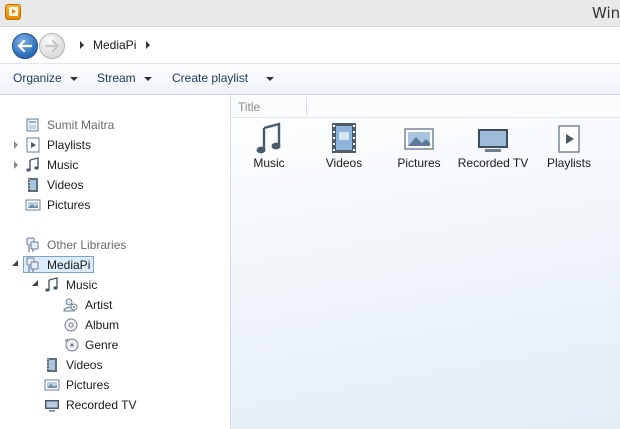 This screenshot has width=620, height=429. I want to click on media-player-app-icon, so click(13, 12).